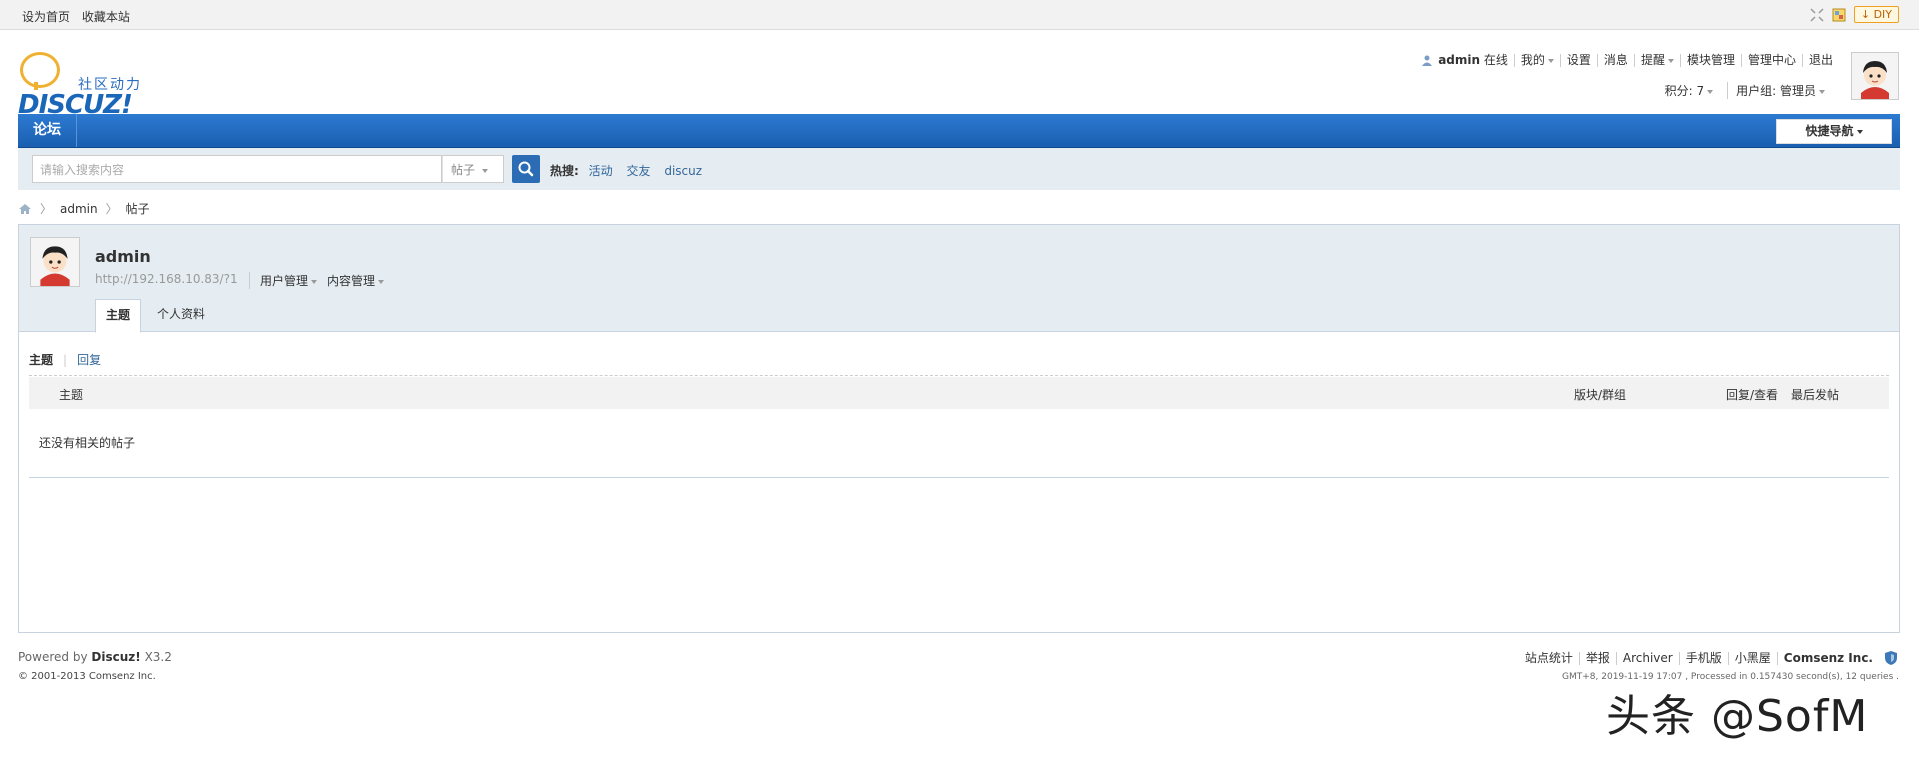 The width and height of the screenshot is (1919, 761). Describe the element at coordinates (959, 393) in the screenshot. I see `thread-table-header: 主题 版块/群组 回复/查看 最后发帖` at that location.